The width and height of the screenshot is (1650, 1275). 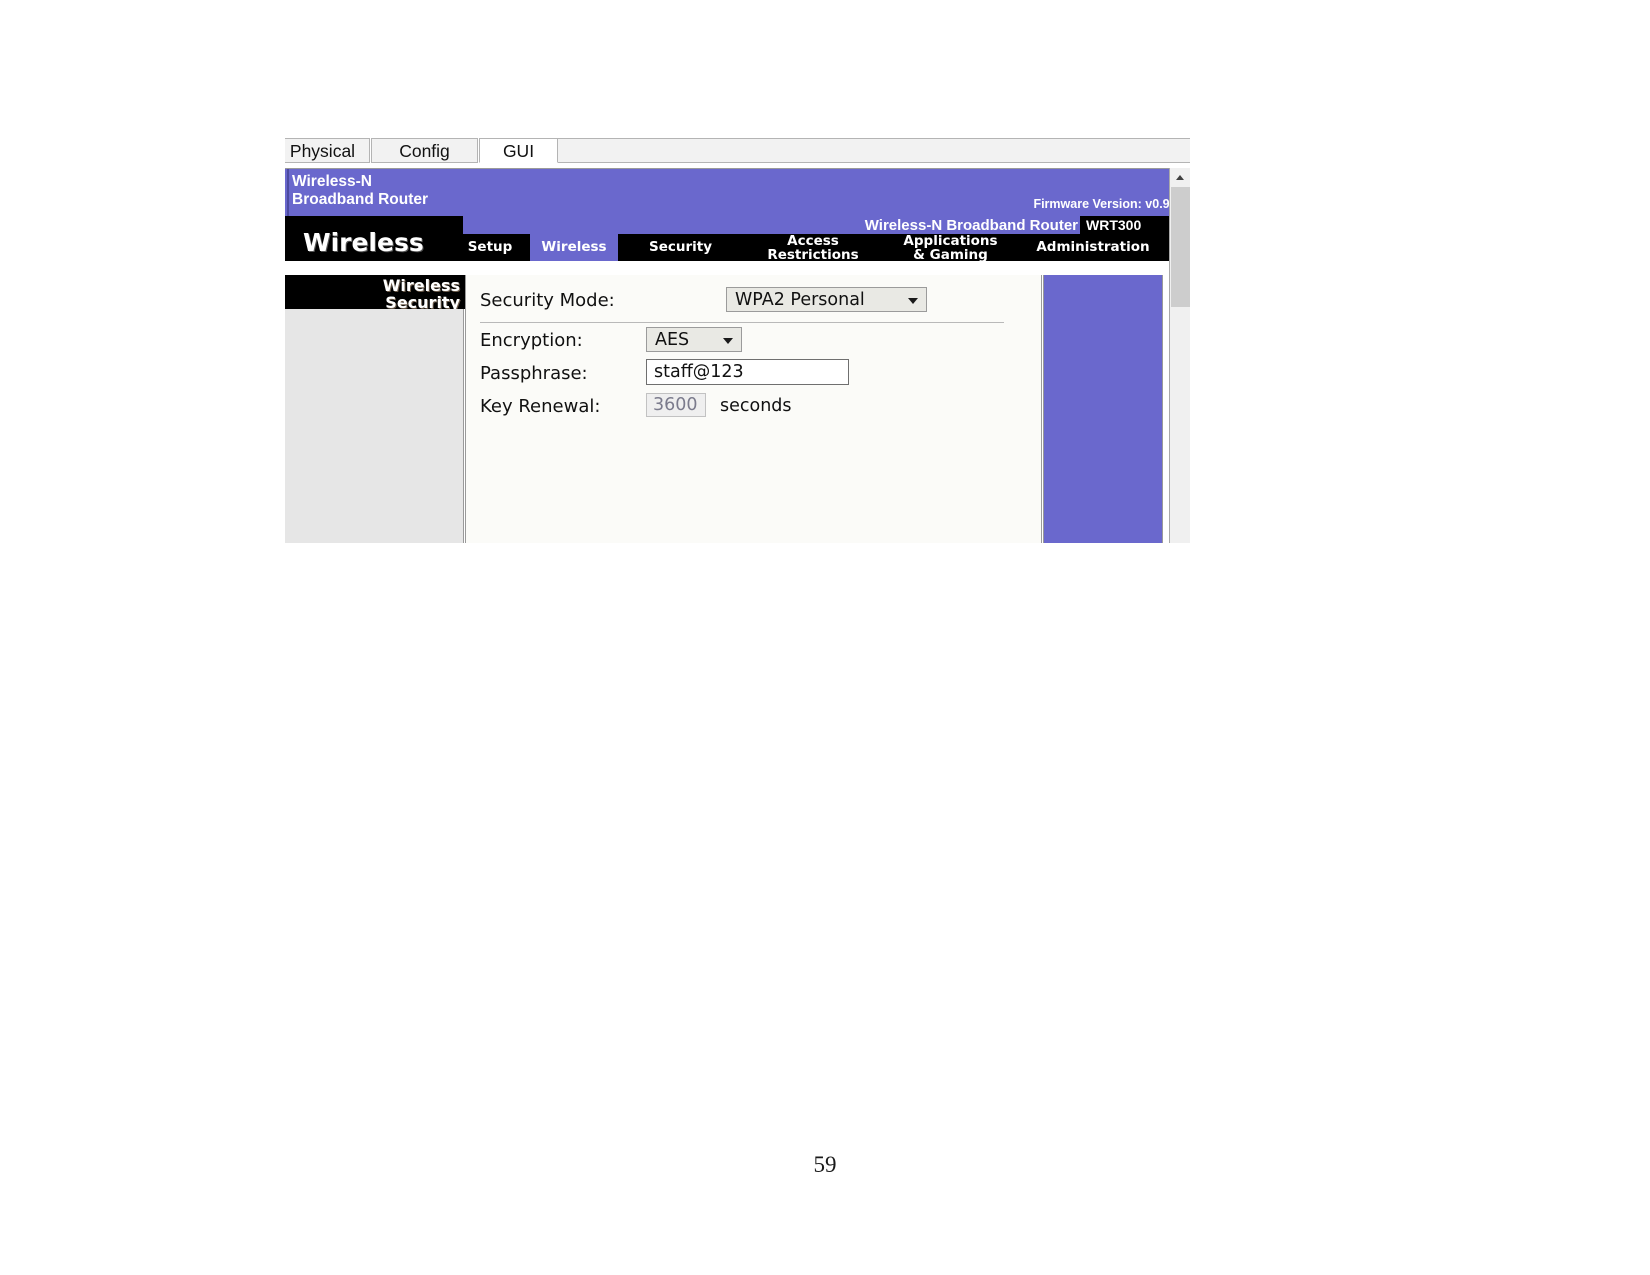 What do you see at coordinates (971, 225) in the screenshot?
I see `router-model-title: Wireless-N Broadband Router` at bounding box center [971, 225].